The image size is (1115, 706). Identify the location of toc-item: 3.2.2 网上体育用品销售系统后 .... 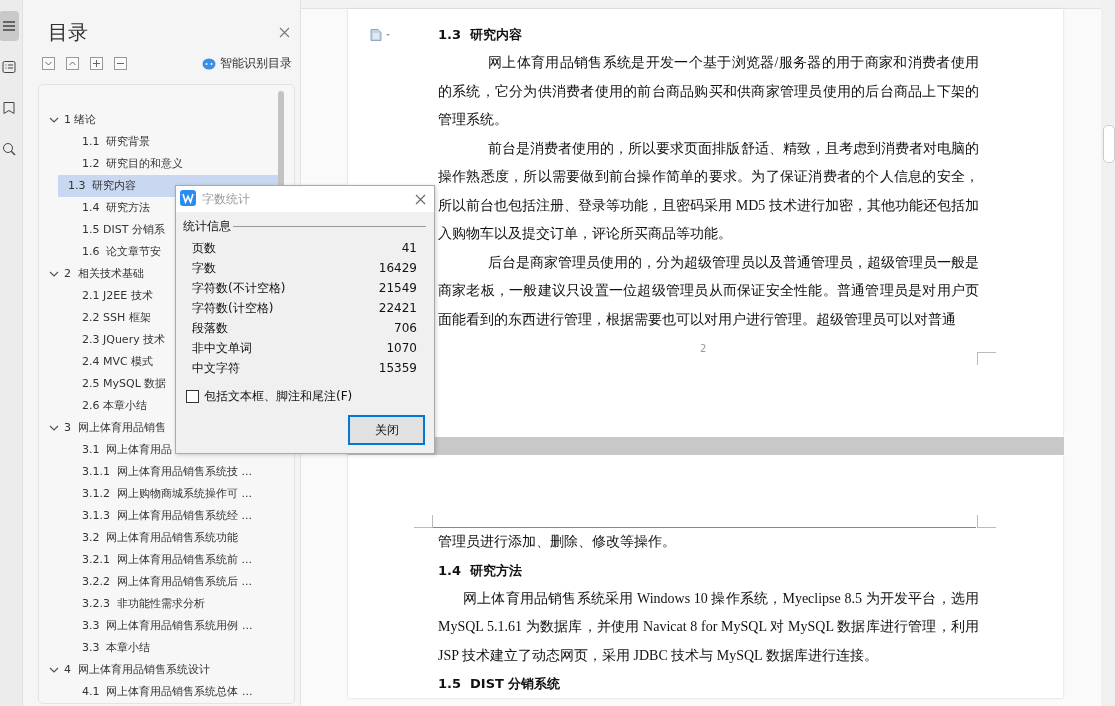
(177, 582).